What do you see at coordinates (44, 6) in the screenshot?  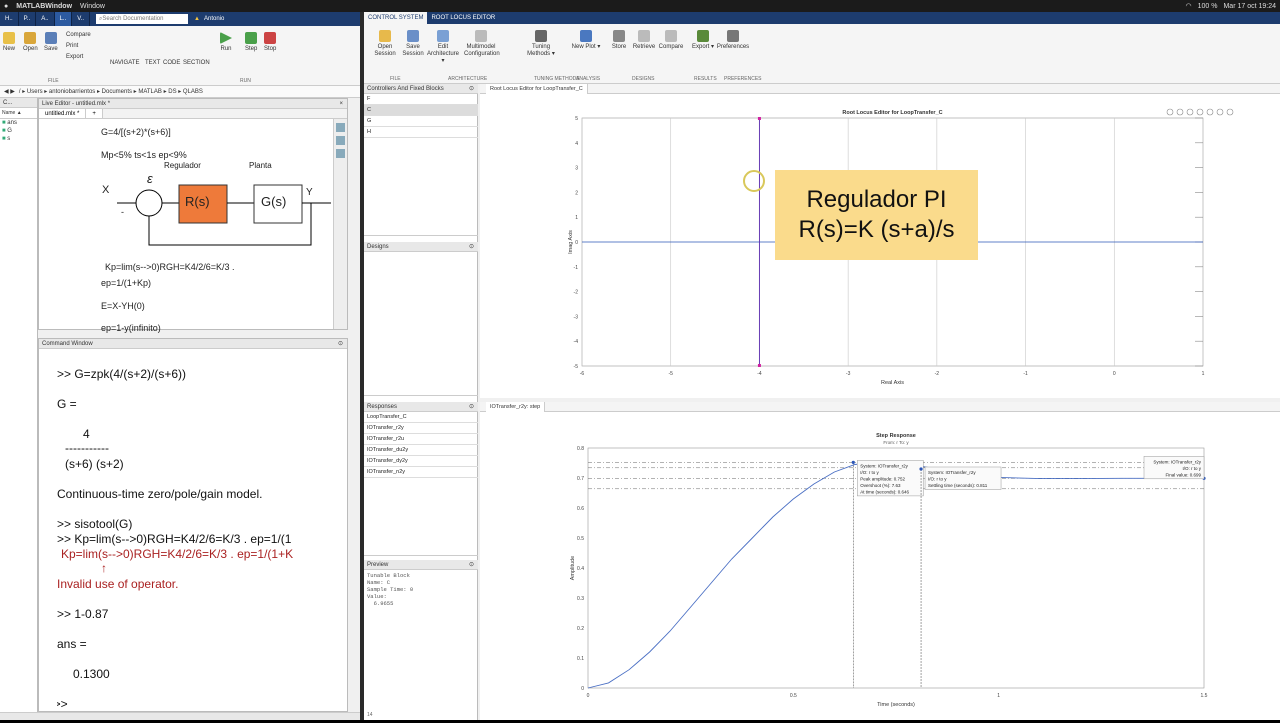 I see `menubar-app-name: MATLABWindow` at bounding box center [44, 6].